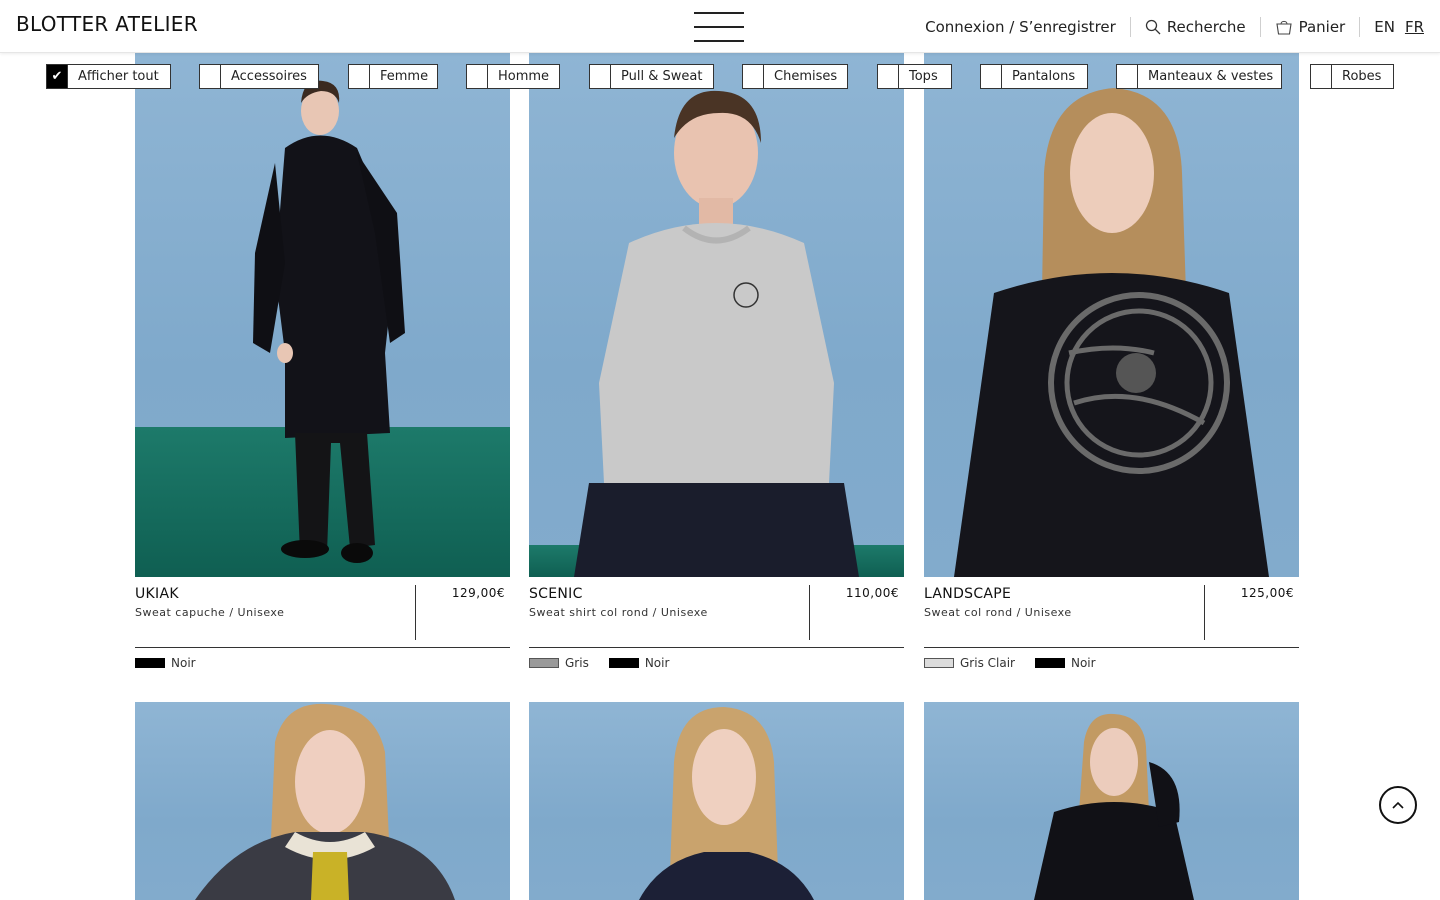 This screenshot has width=1440, height=900. I want to click on filter-label: Robes, so click(1362, 76).